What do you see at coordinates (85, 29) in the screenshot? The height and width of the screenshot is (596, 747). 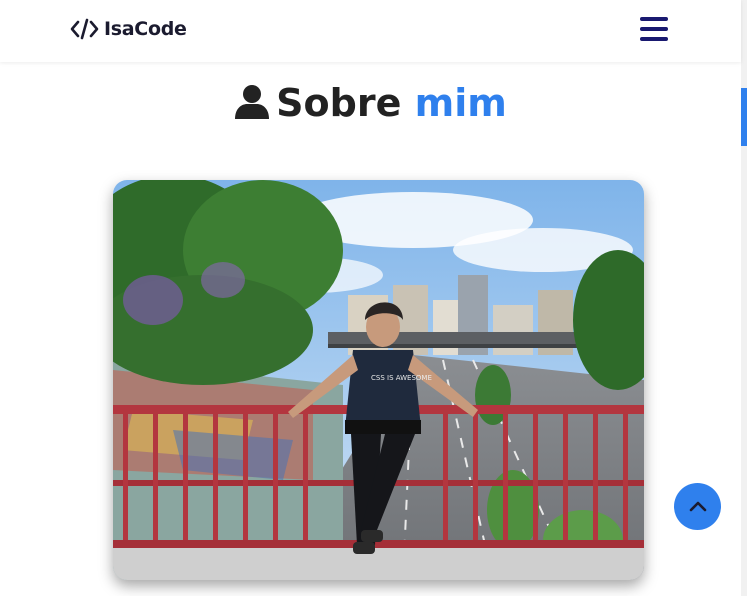 I see `code-icon` at bounding box center [85, 29].